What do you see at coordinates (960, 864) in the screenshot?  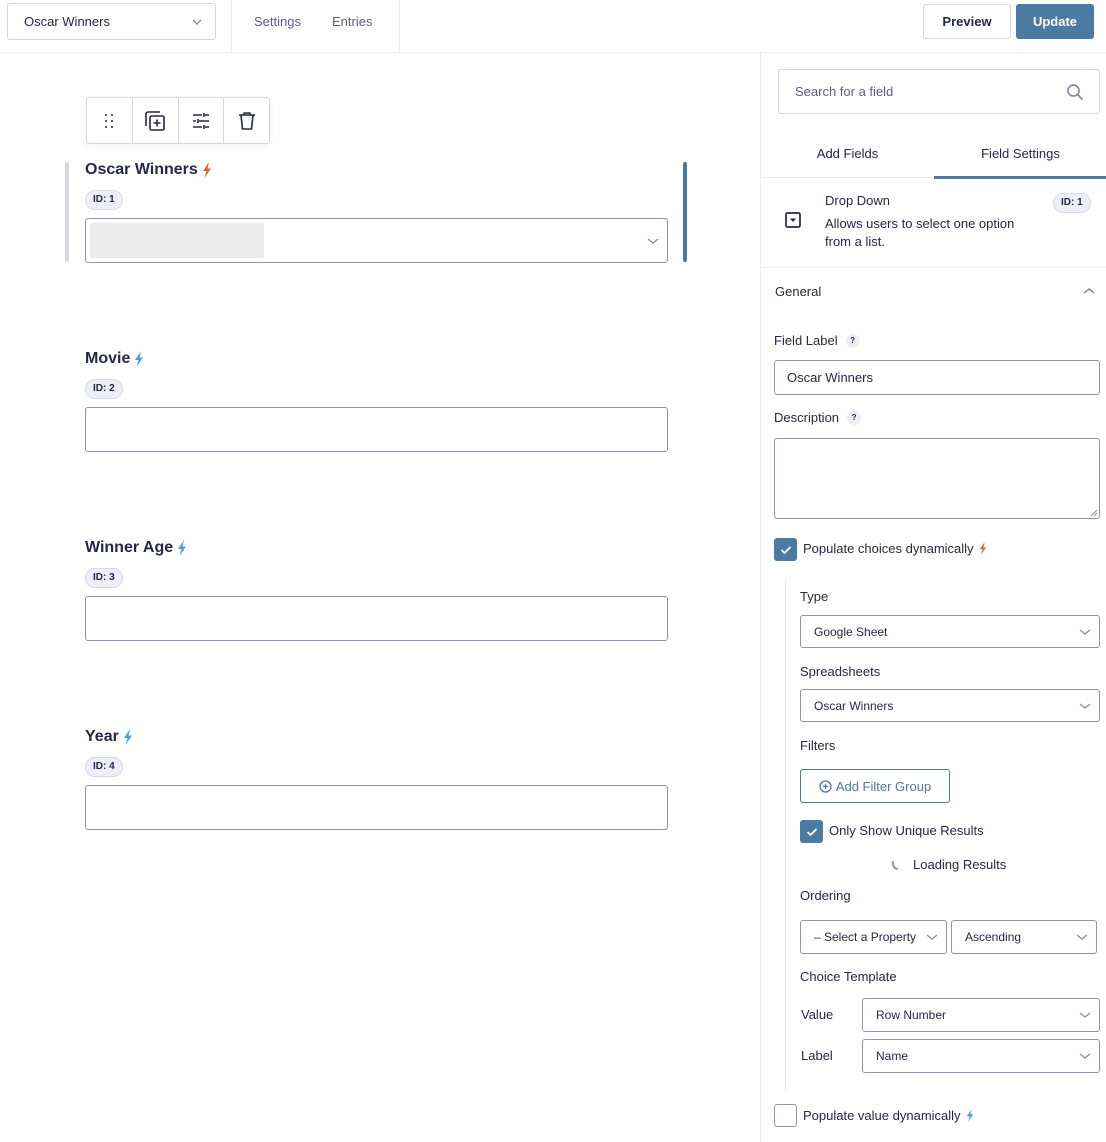 I see `loading-text: Loading Results` at bounding box center [960, 864].